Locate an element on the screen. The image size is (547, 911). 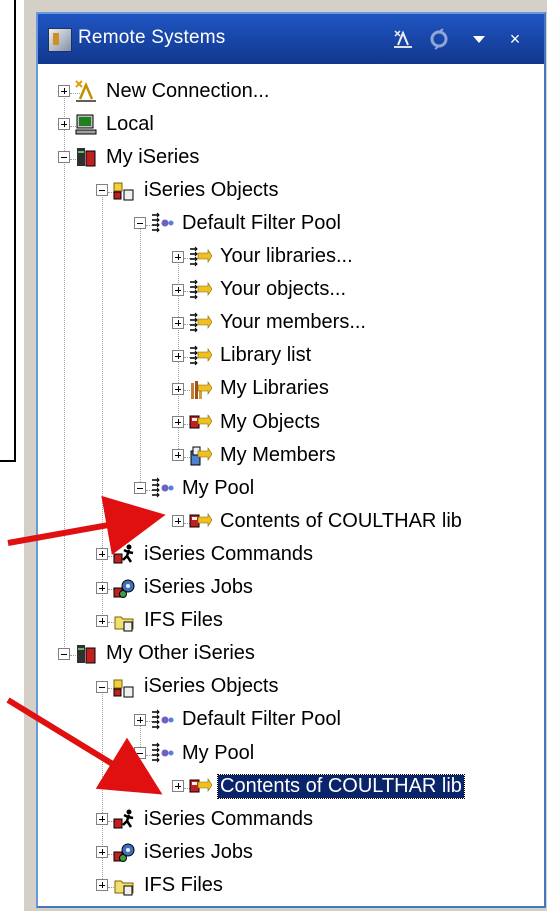
tree-item-label: My Objects is located at coordinates (270, 421).